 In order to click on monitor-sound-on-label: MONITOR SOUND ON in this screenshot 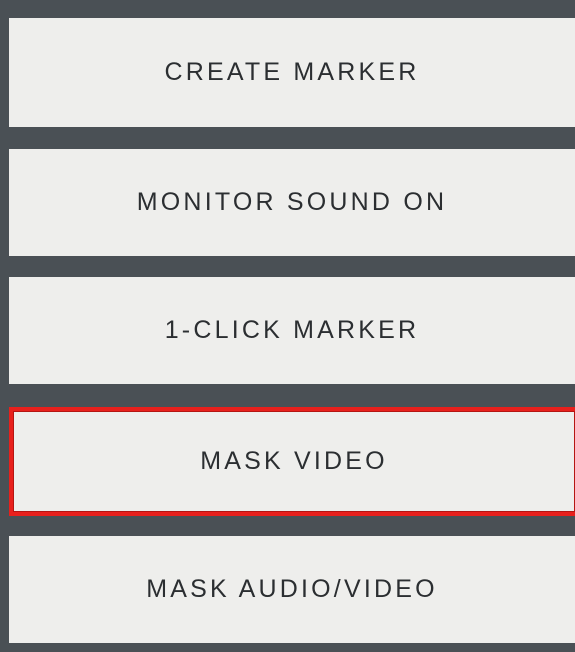, I will do `click(292, 202)`.